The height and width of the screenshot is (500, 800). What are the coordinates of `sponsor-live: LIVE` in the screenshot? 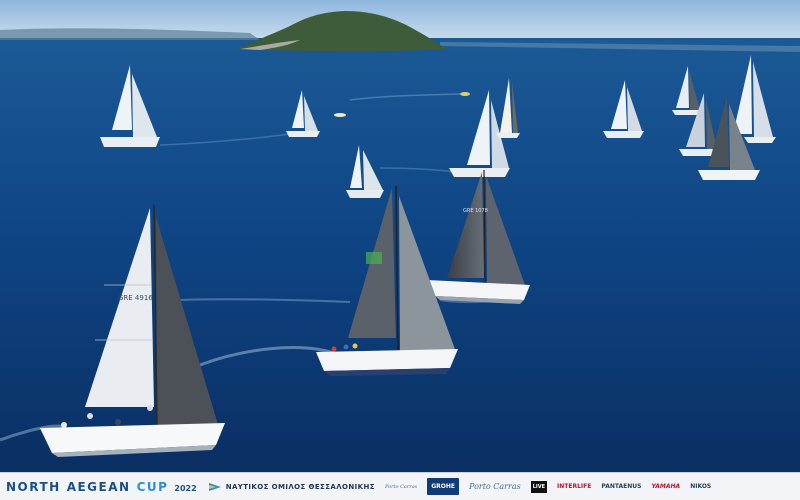 It's located at (539, 486).